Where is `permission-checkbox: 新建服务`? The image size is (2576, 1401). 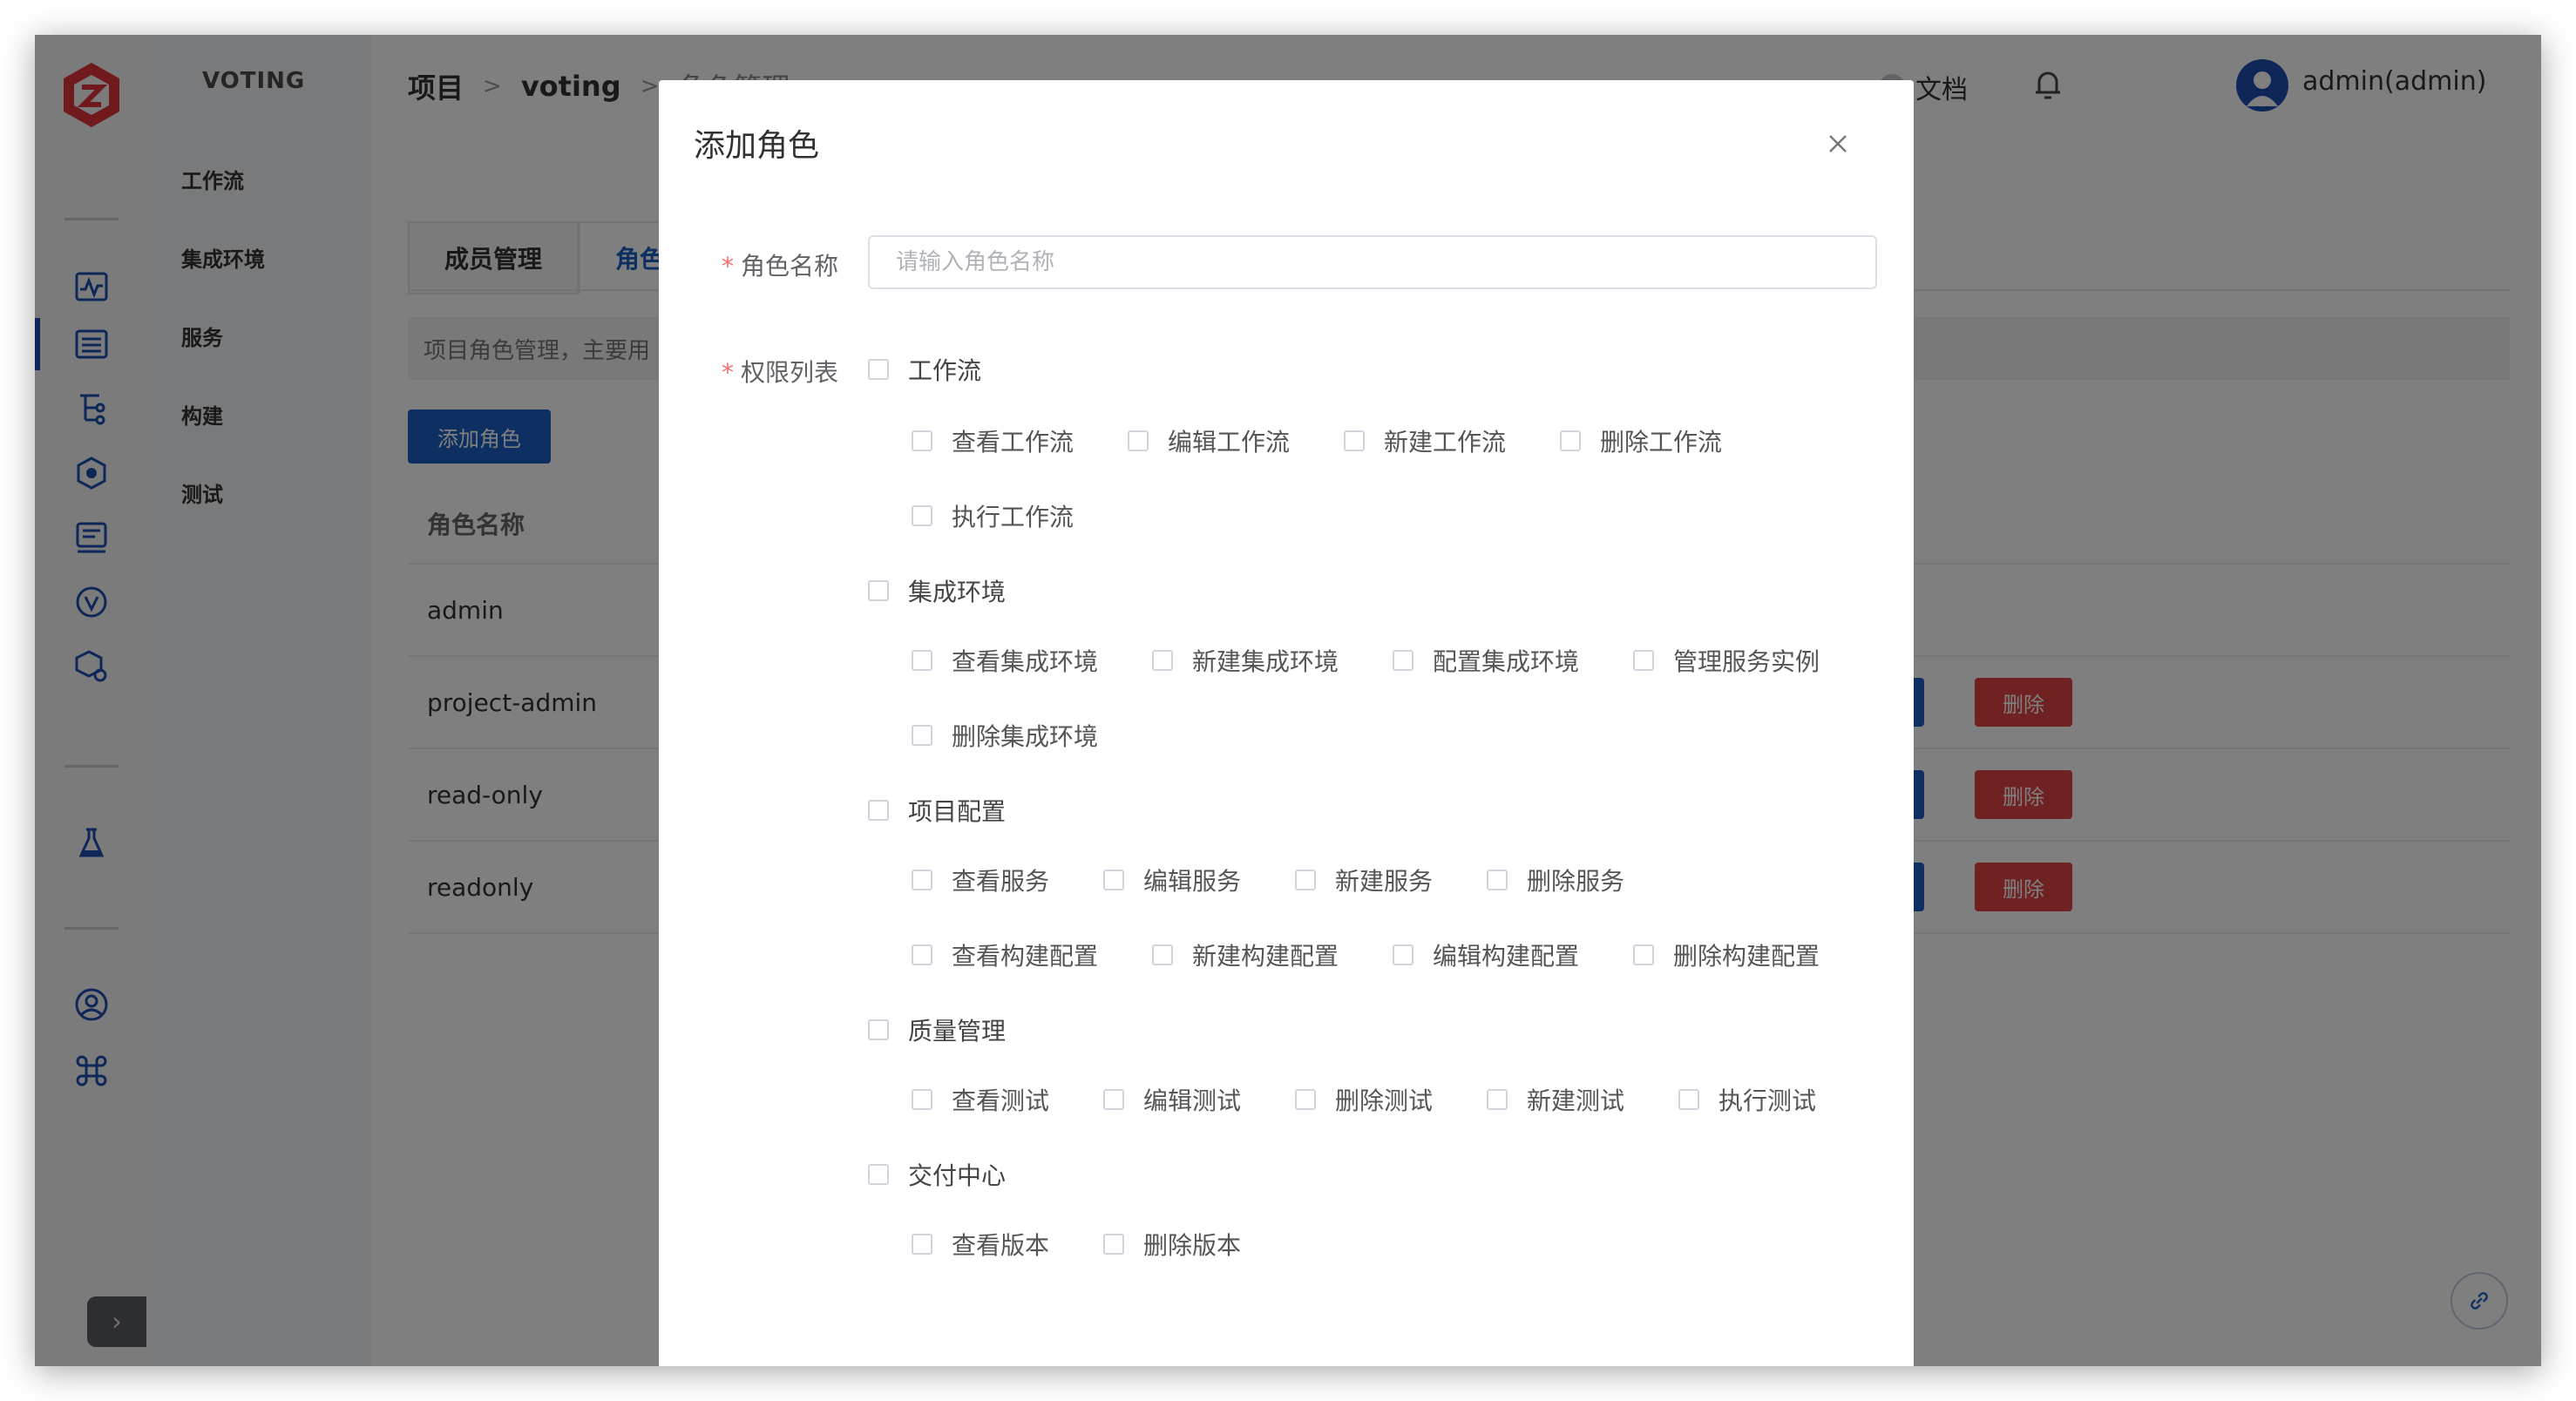 permission-checkbox: 新建服务 is located at coordinates (1364, 880).